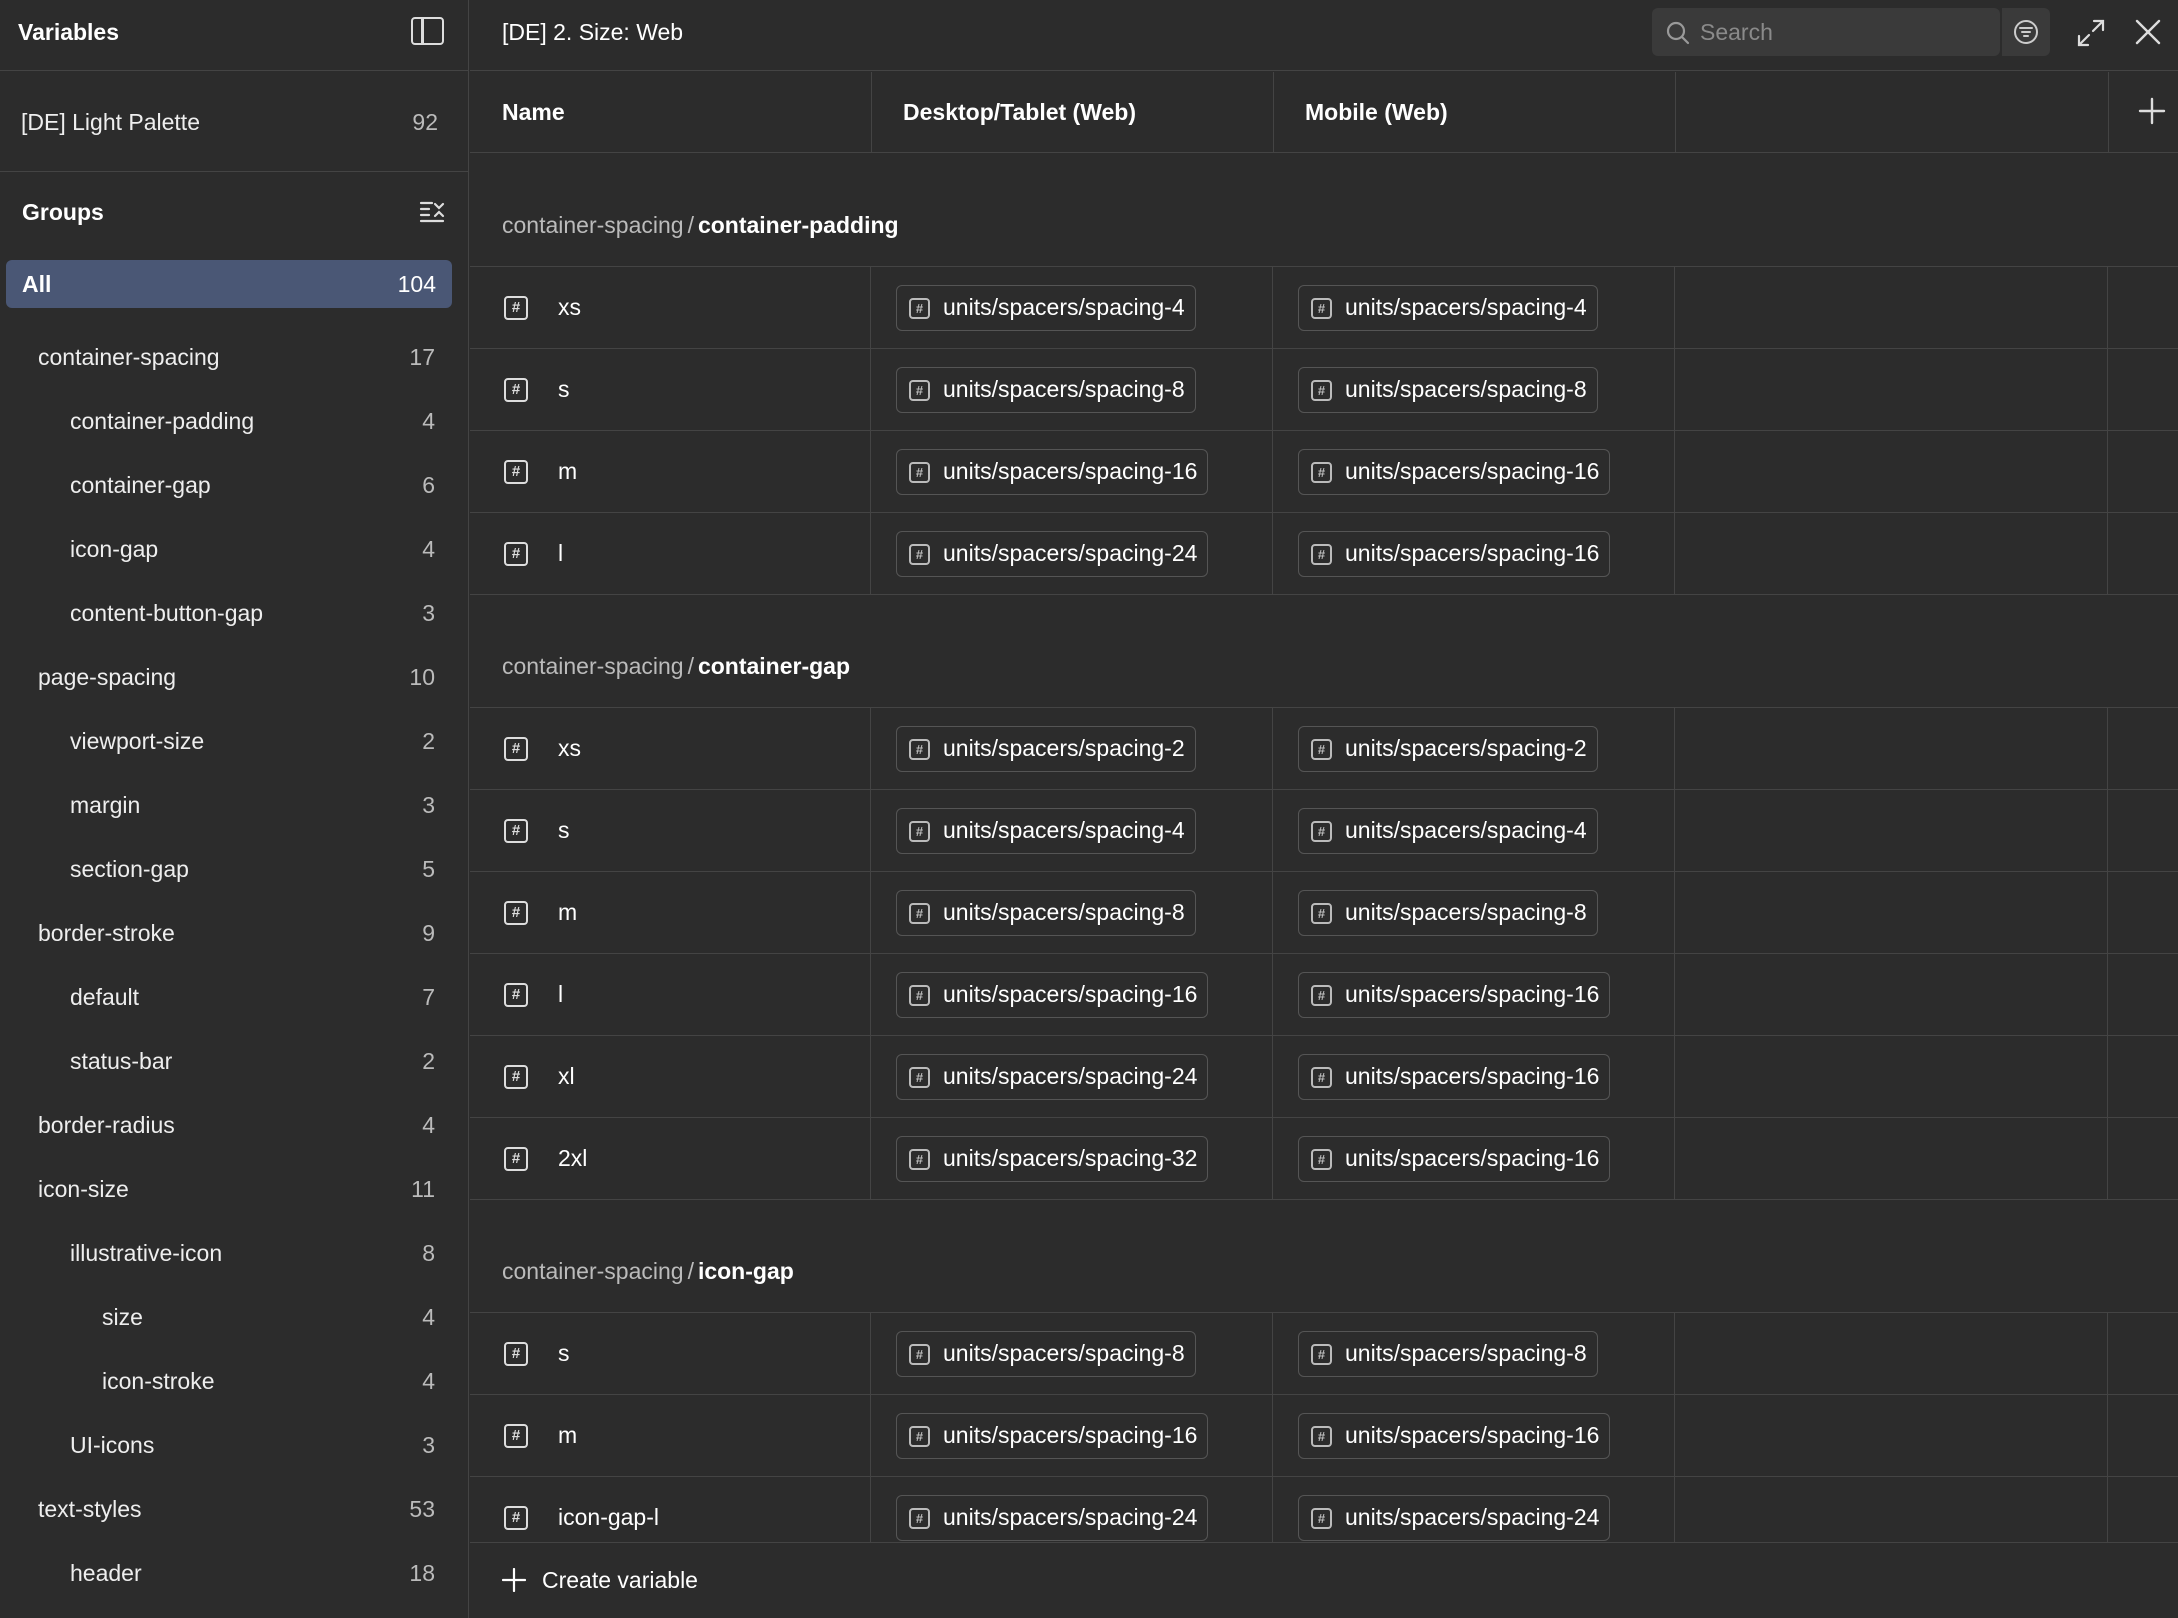 This screenshot has height=1618, width=2178. Describe the element at coordinates (234, 122) in the screenshot. I see `collection-item: [DE] Light Palette 92` at that location.